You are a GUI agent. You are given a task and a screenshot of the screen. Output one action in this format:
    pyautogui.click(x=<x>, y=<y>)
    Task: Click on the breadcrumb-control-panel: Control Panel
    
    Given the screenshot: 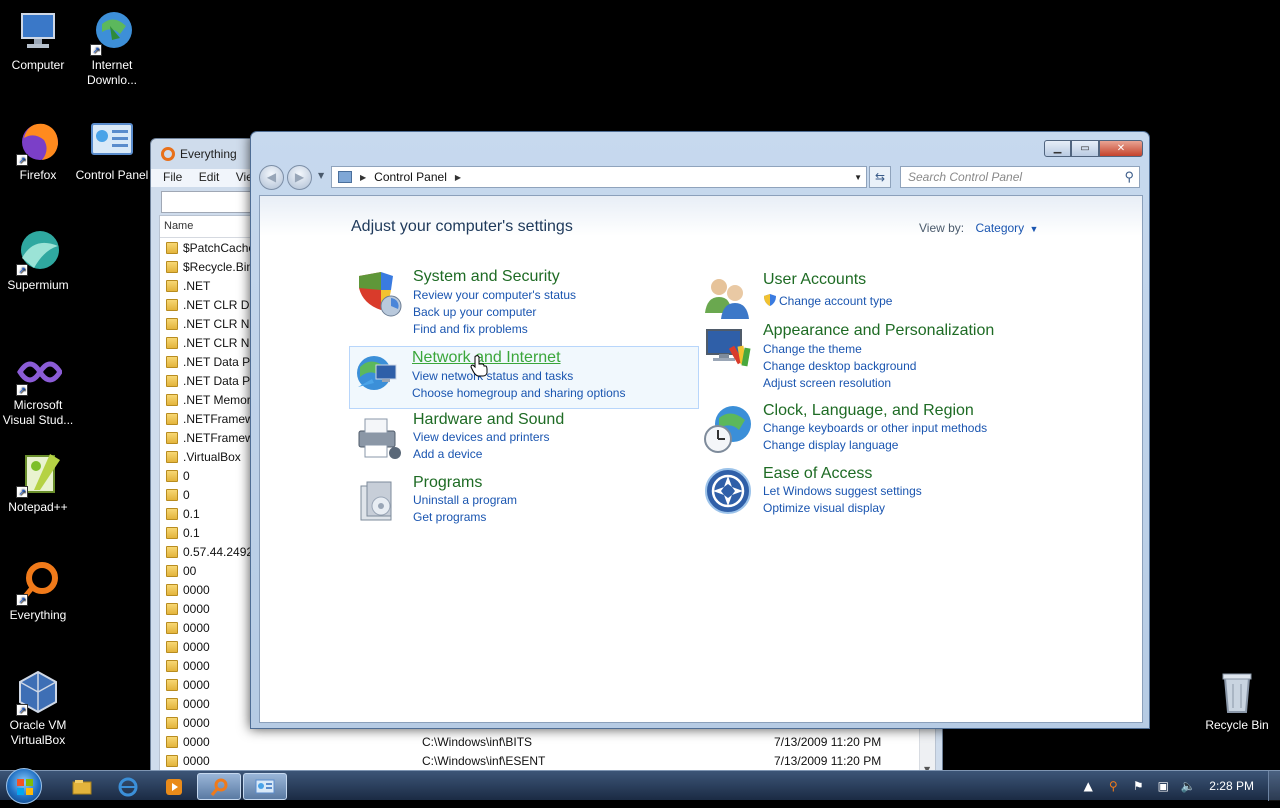 What is the action you would take?
    pyautogui.click(x=410, y=177)
    